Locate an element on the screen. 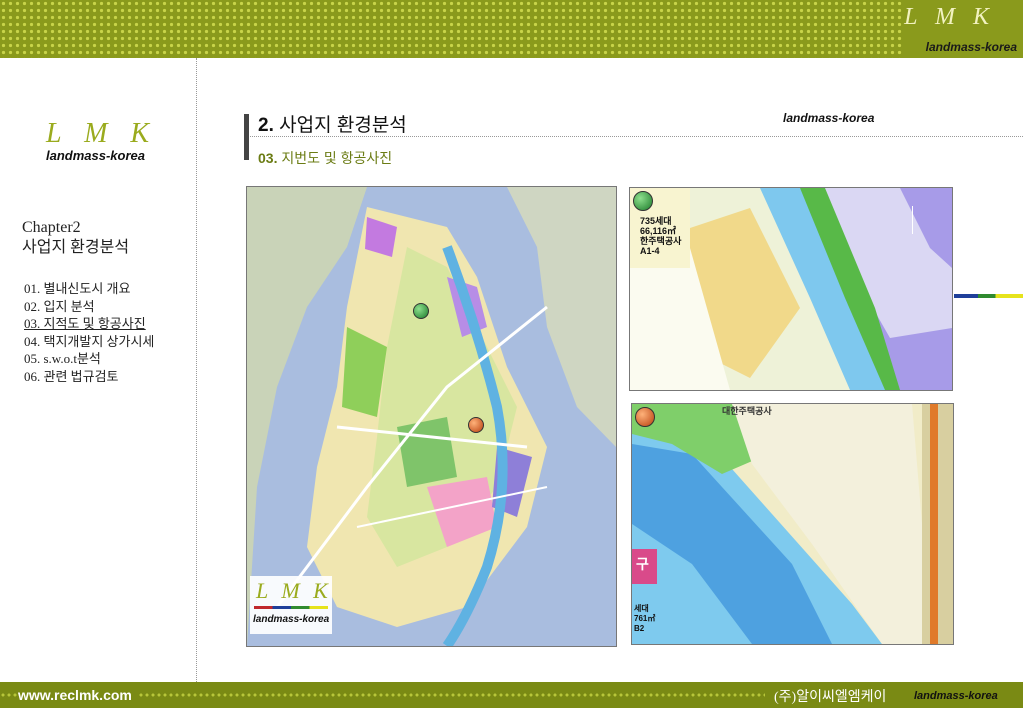 The height and width of the screenshot is (708, 1023). detail-bottom-district: 구 is located at coordinates (642, 564).